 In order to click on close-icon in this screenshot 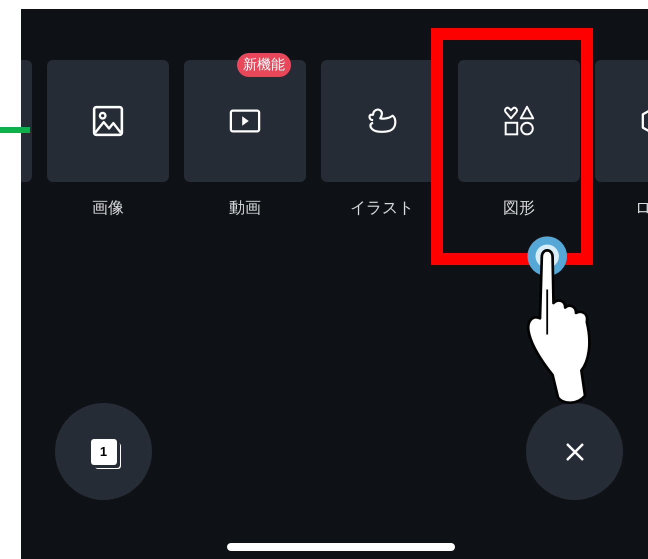, I will do `click(574, 452)`.